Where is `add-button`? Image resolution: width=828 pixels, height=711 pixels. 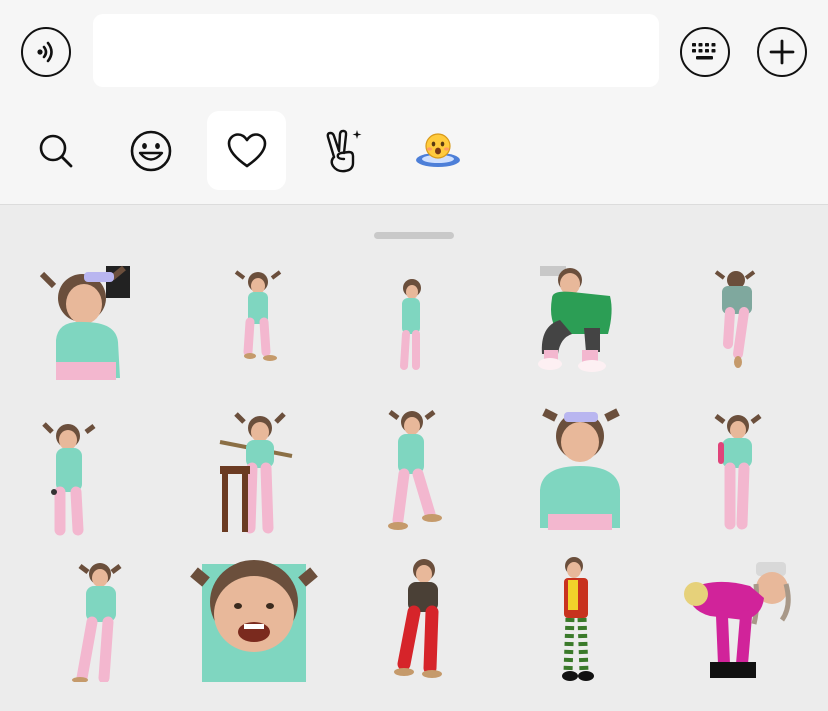 add-button is located at coordinates (782, 52).